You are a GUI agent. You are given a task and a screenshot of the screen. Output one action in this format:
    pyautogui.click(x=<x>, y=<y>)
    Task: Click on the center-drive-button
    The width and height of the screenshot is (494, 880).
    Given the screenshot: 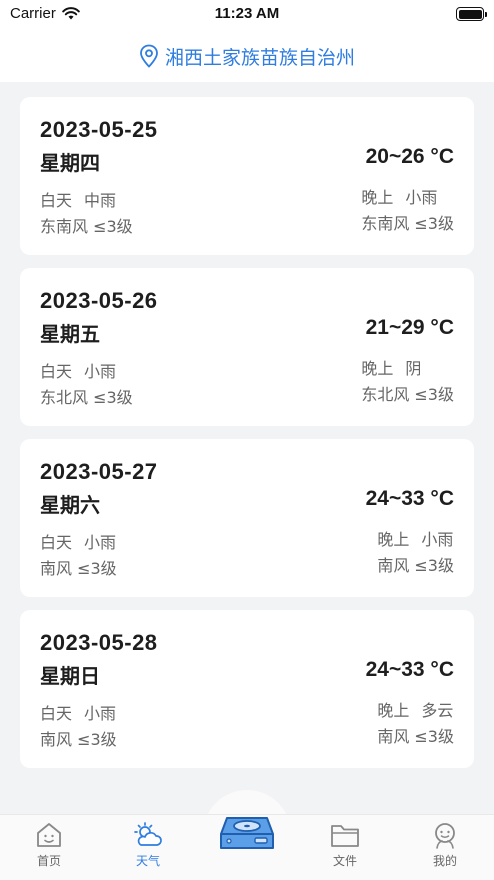 What is the action you would take?
    pyautogui.click(x=247, y=834)
    